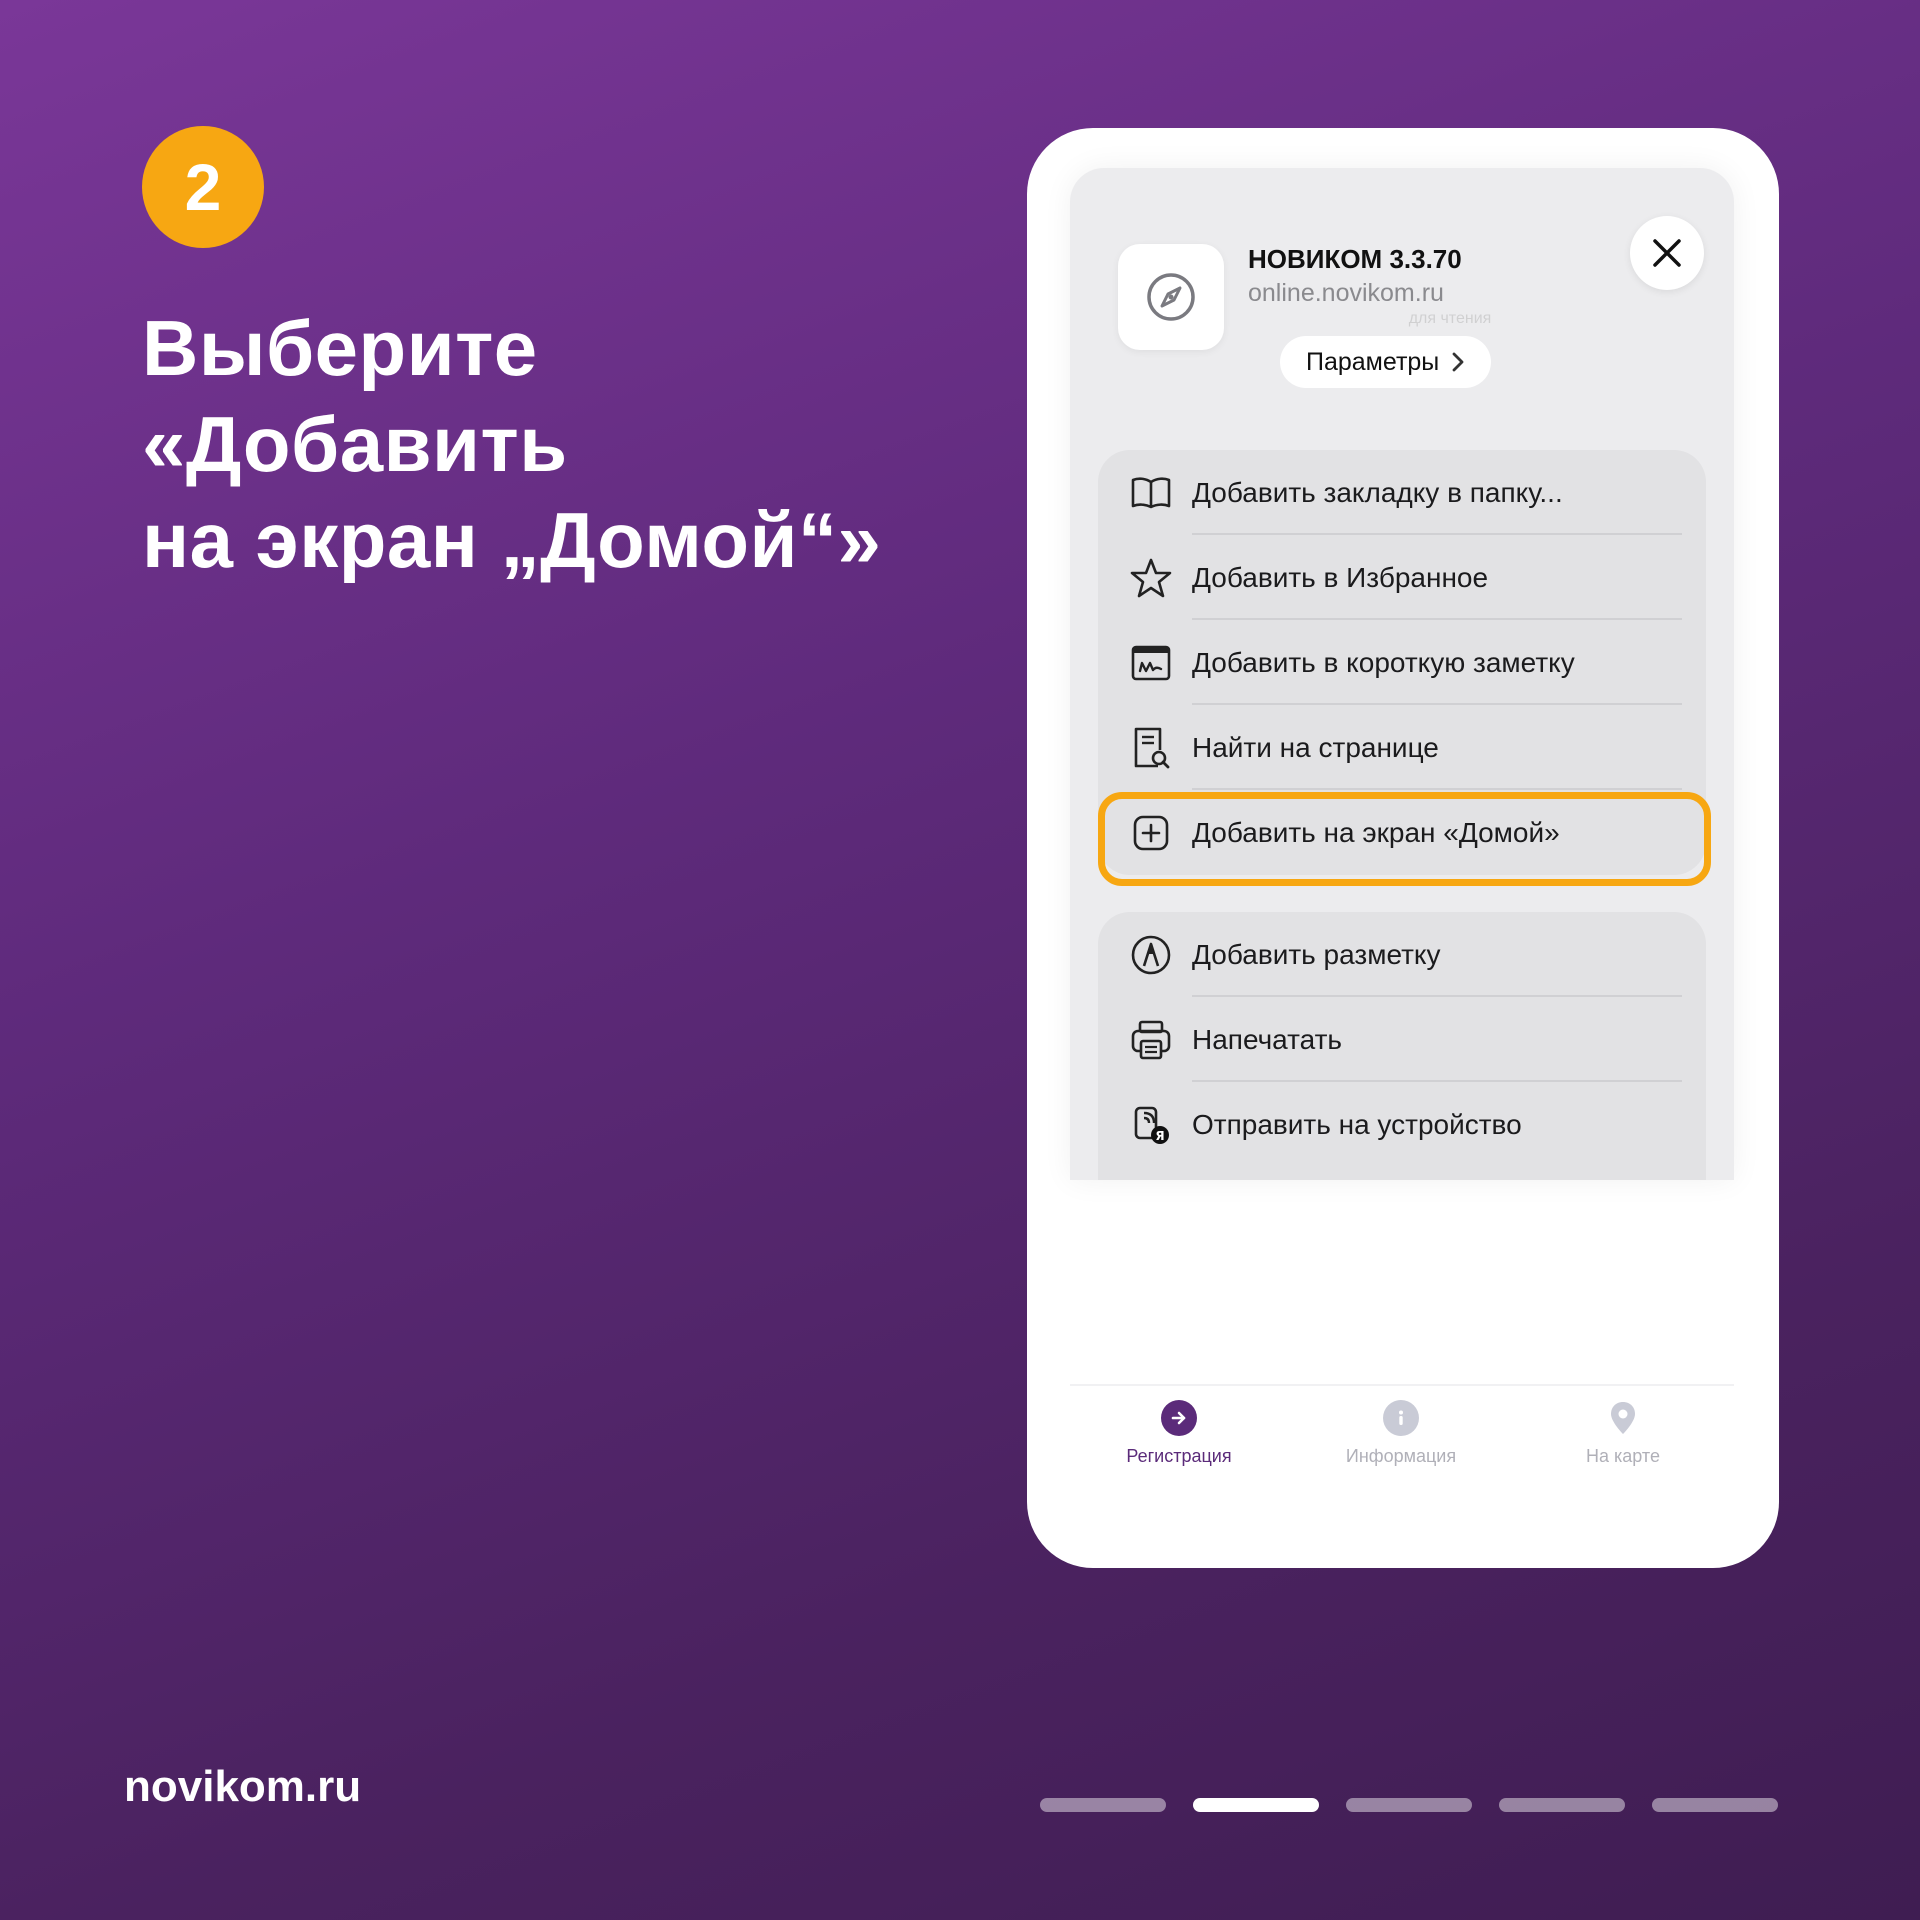 This screenshot has height=1920, width=1920. What do you see at coordinates (1151, 1040) in the screenshot?
I see `print-icon` at bounding box center [1151, 1040].